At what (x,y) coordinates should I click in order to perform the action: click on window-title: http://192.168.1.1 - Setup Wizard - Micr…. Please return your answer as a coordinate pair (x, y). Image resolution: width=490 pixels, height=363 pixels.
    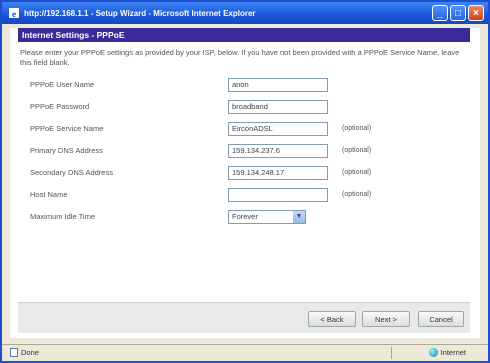
    Looking at the image, I should click on (140, 13).